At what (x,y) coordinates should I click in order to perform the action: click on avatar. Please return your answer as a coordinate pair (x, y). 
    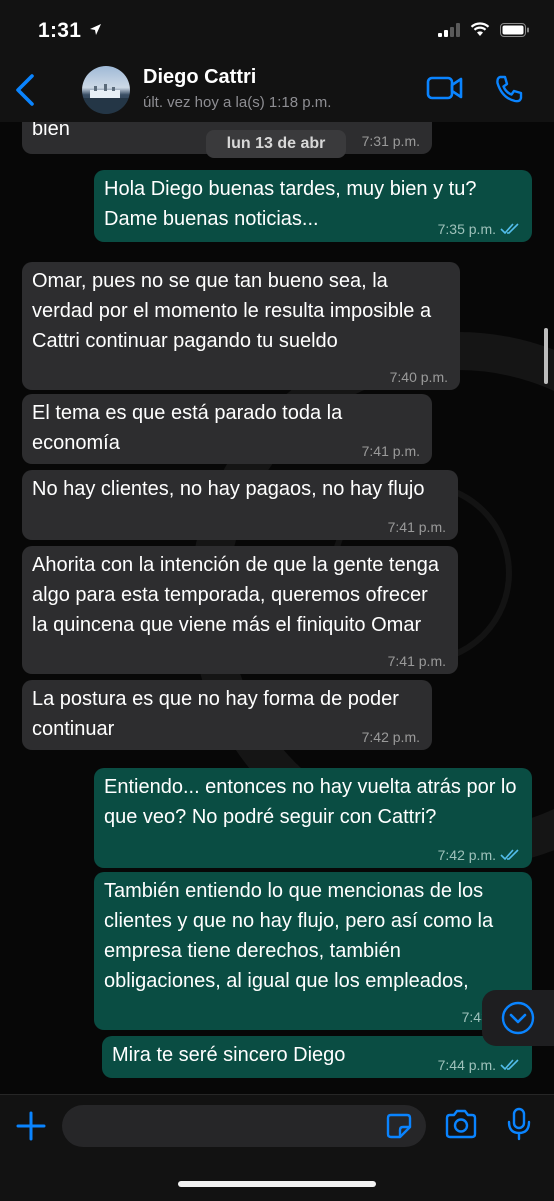
    Looking at the image, I should click on (106, 90).